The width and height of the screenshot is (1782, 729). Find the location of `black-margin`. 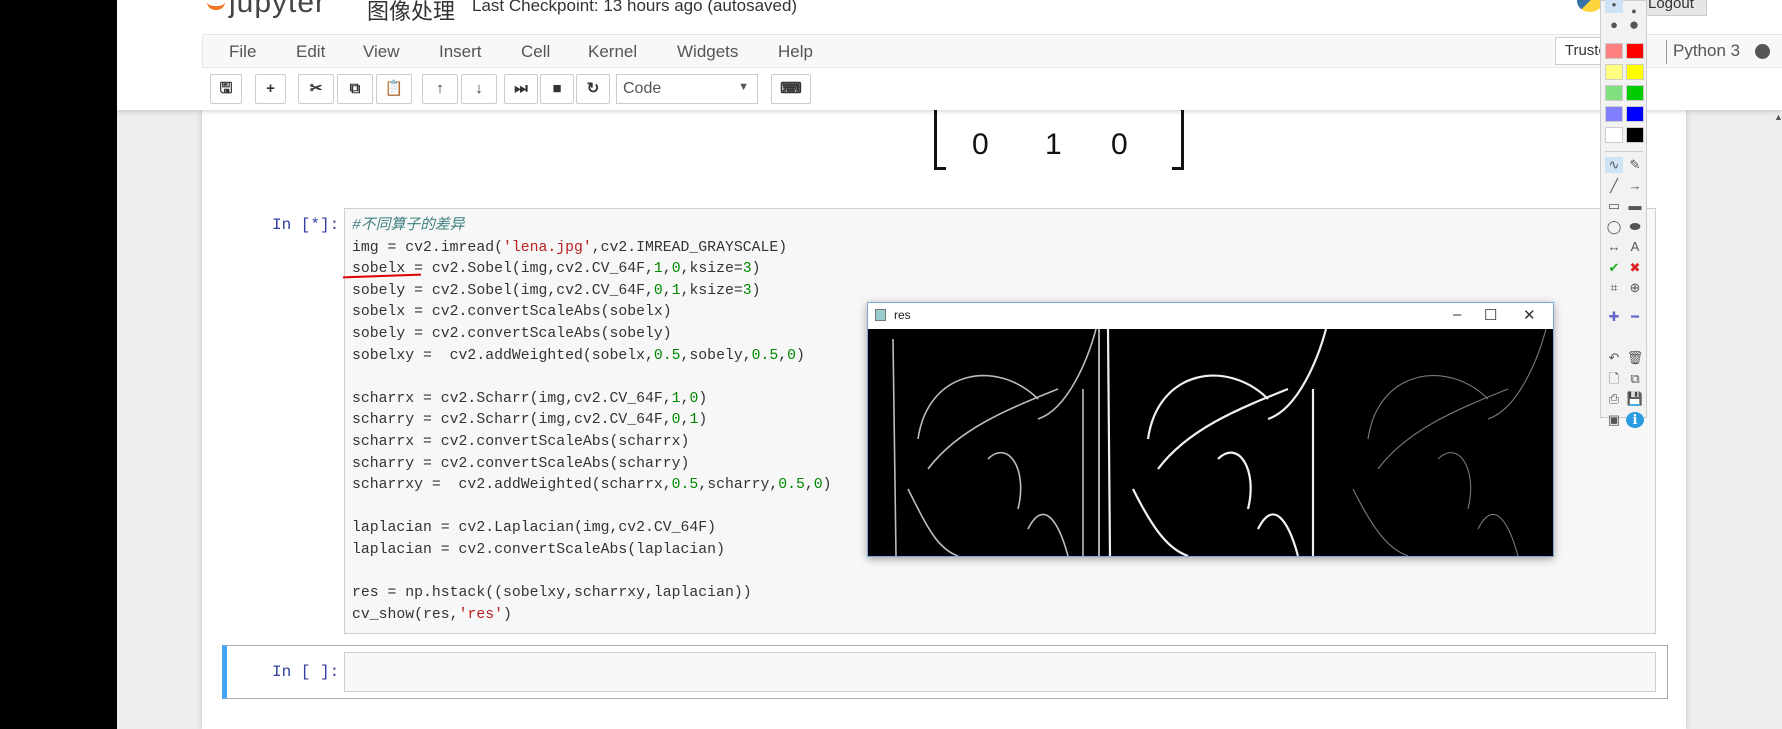

black-margin is located at coordinates (58, 364).